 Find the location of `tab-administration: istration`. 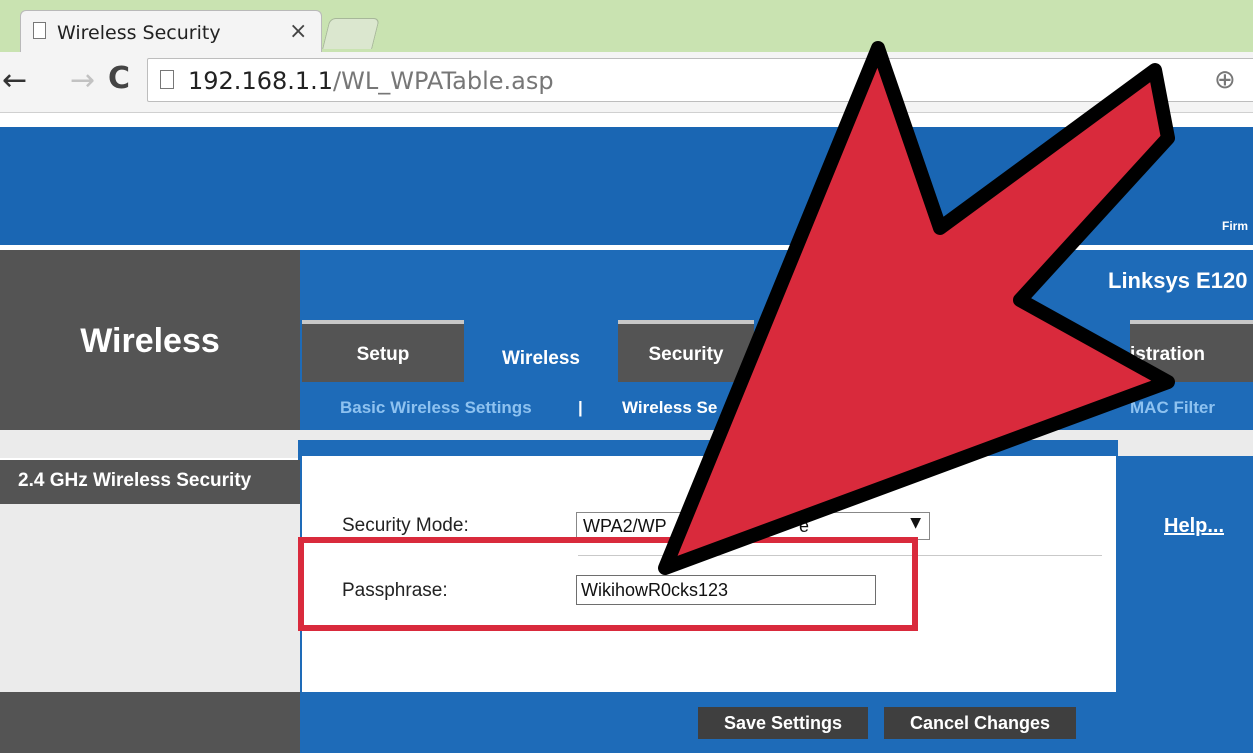

tab-administration: istration is located at coordinates (1191, 351).